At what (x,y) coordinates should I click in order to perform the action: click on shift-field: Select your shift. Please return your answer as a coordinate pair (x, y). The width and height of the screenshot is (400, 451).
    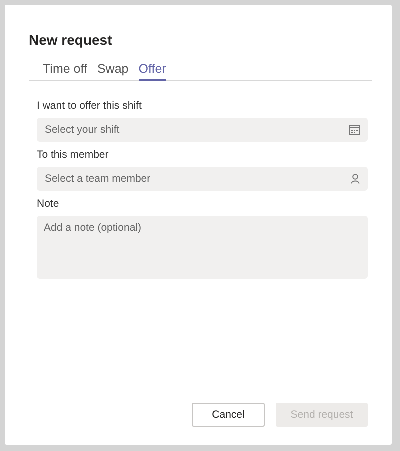
    Looking at the image, I should click on (202, 130).